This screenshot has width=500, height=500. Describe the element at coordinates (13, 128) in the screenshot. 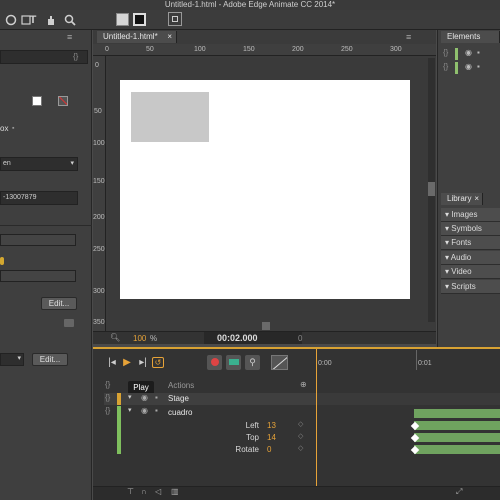

I see `checkbox-icon: ▪` at that location.